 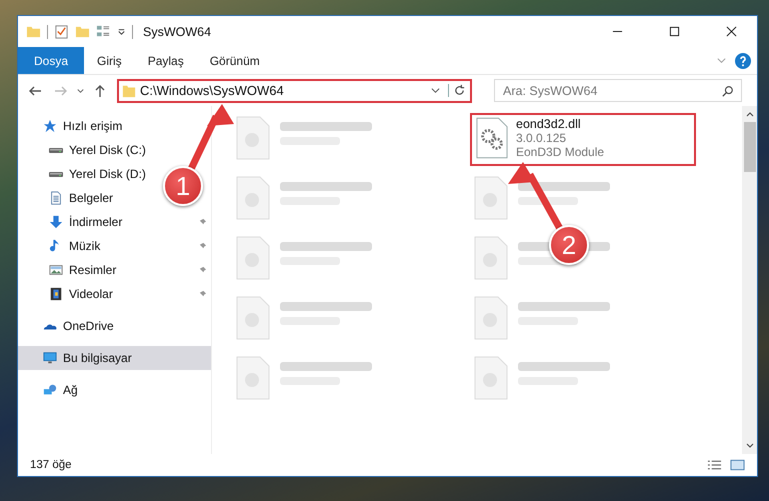 What do you see at coordinates (51, 465) in the screenshot?
I see `item-count: 137 öğe` at bounding box center [51, 465].